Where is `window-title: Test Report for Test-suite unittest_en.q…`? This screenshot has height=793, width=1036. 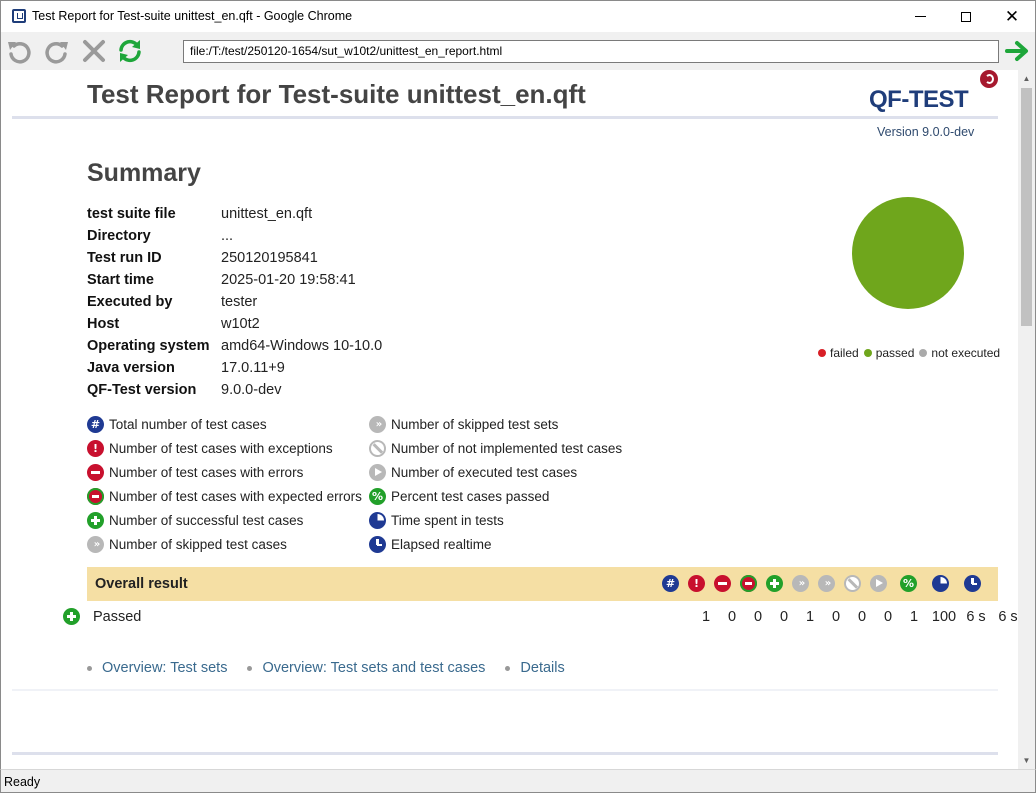
window-title: Test Report for Test-suite unittest_en.q… is located at coordinates (192, 16).